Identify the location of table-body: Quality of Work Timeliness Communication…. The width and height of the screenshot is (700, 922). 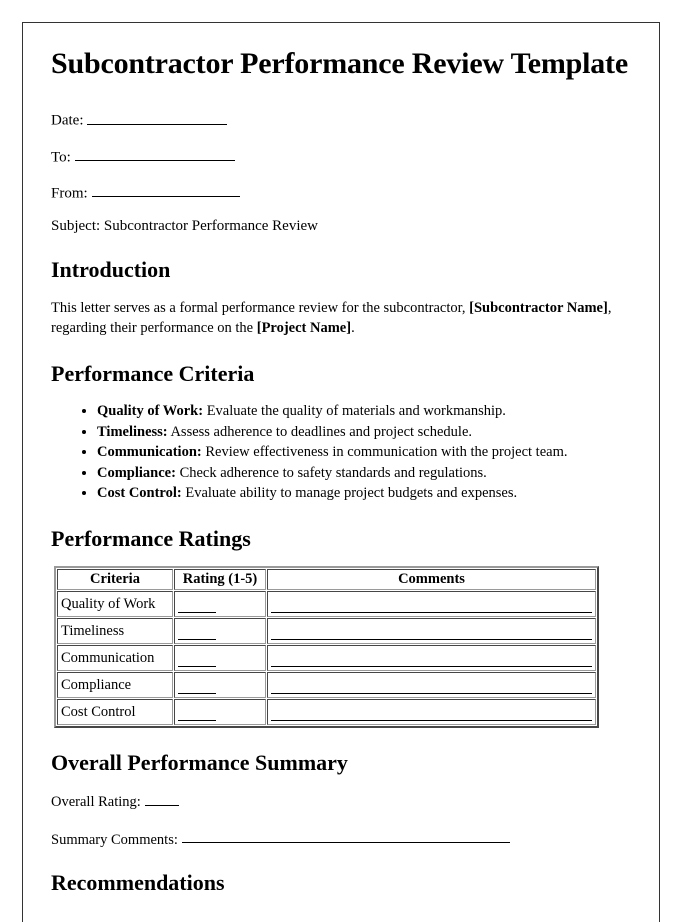
(326, 658).